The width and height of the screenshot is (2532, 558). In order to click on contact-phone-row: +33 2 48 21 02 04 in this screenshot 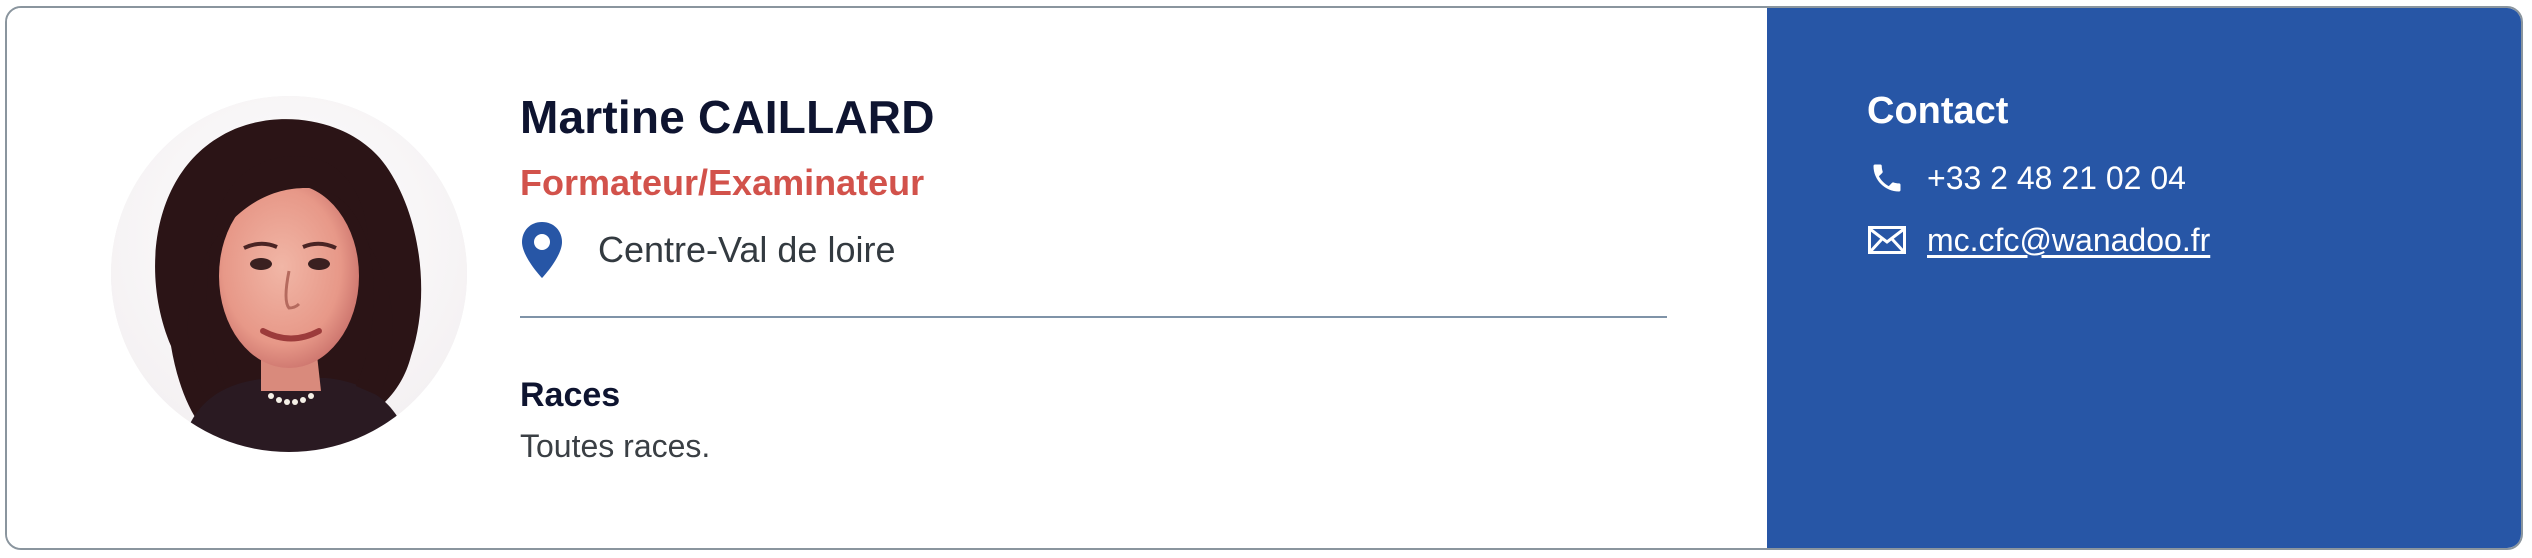, I will do `click(2026, 178)`.